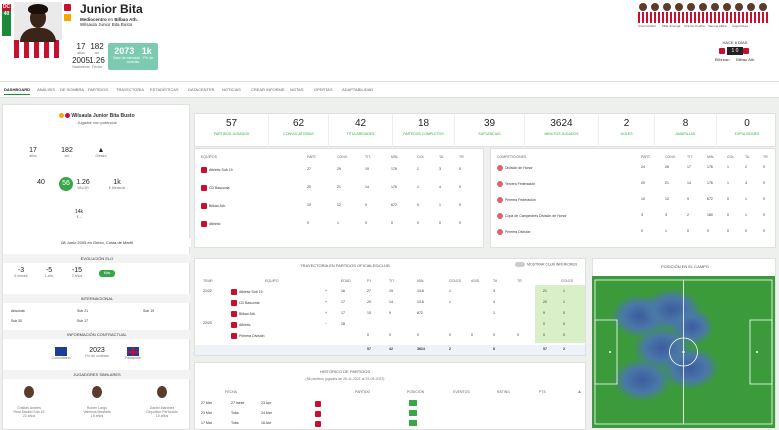 The width and height of the screenshot is (779, 430). What do you see at coordinates (231, 89) in the screenshot?
I see `tab-noticias: Noticias` at bounding box center [231, 89].